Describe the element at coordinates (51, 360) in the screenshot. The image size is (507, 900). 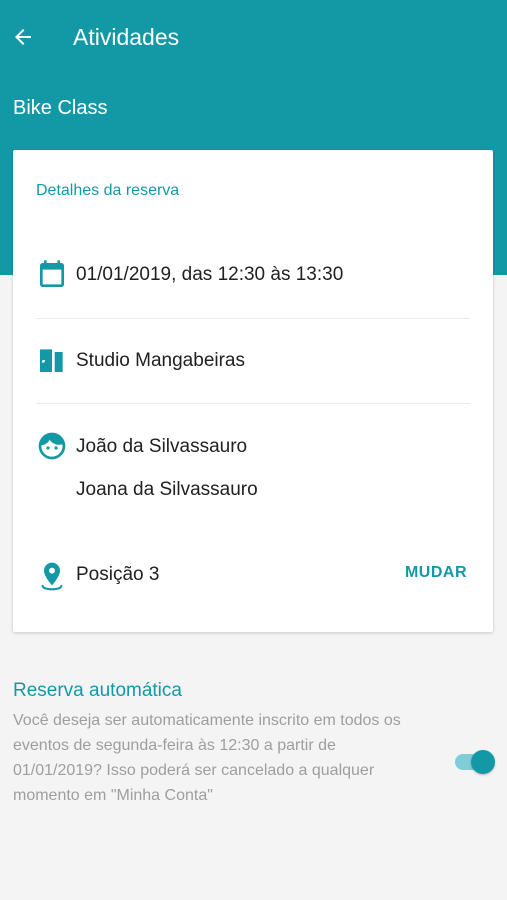
I see `door-icon` at that location.